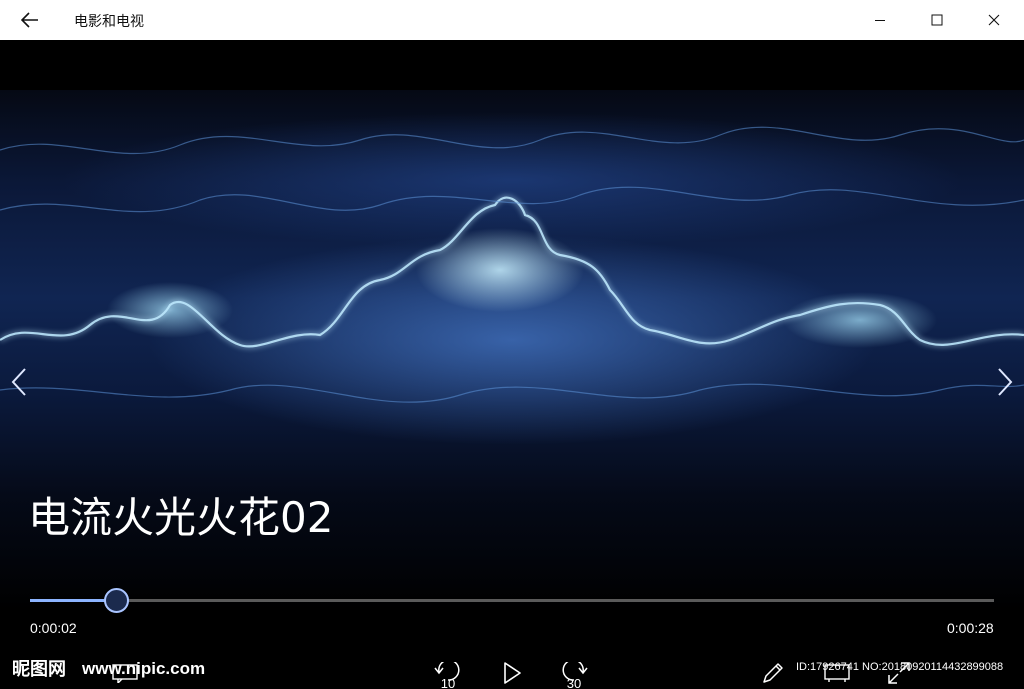 The width and height of the screenshot is (1024, 689). I want to click on maximize-icon, so click(937, 20).